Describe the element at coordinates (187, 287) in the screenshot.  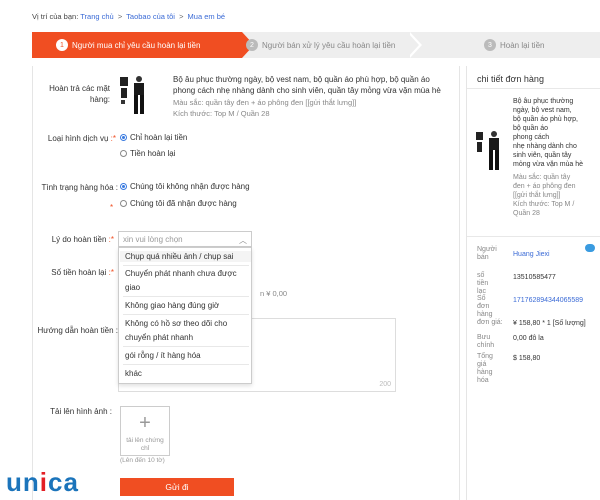
I see `reason-option-not-delivered-cont: giao` at that location.